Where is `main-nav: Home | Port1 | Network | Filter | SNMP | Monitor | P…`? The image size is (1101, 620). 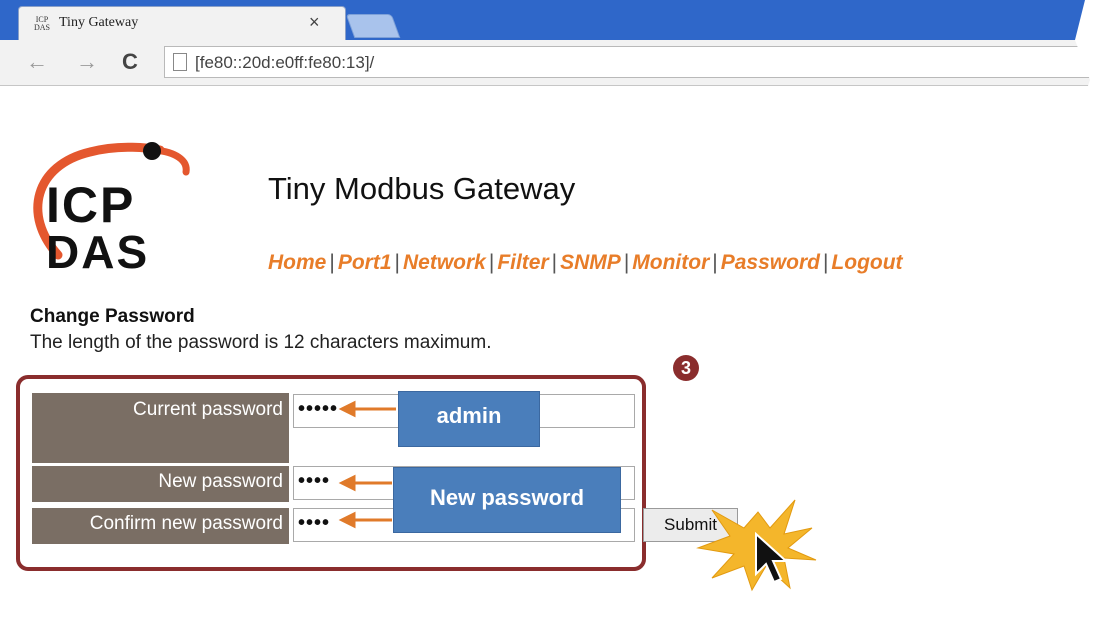
main-nav: Home | Port1 | Network | Filter | SNMP | Monitor | P… is located at coordinates (585, 262).